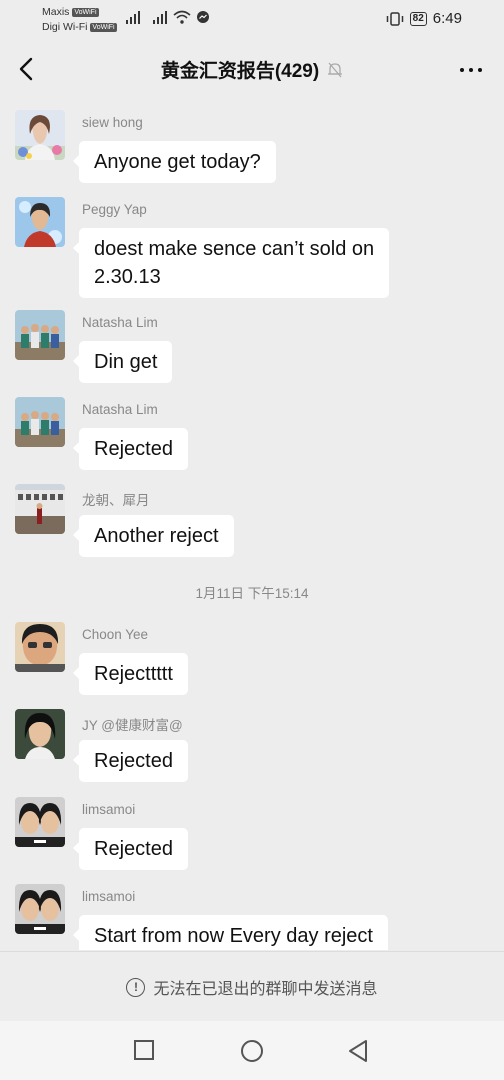  What do you see at coordinates (132, 725) in the screenshot?
I see `sender-name: JY @健康财富@` at bounding box center [132, 725].